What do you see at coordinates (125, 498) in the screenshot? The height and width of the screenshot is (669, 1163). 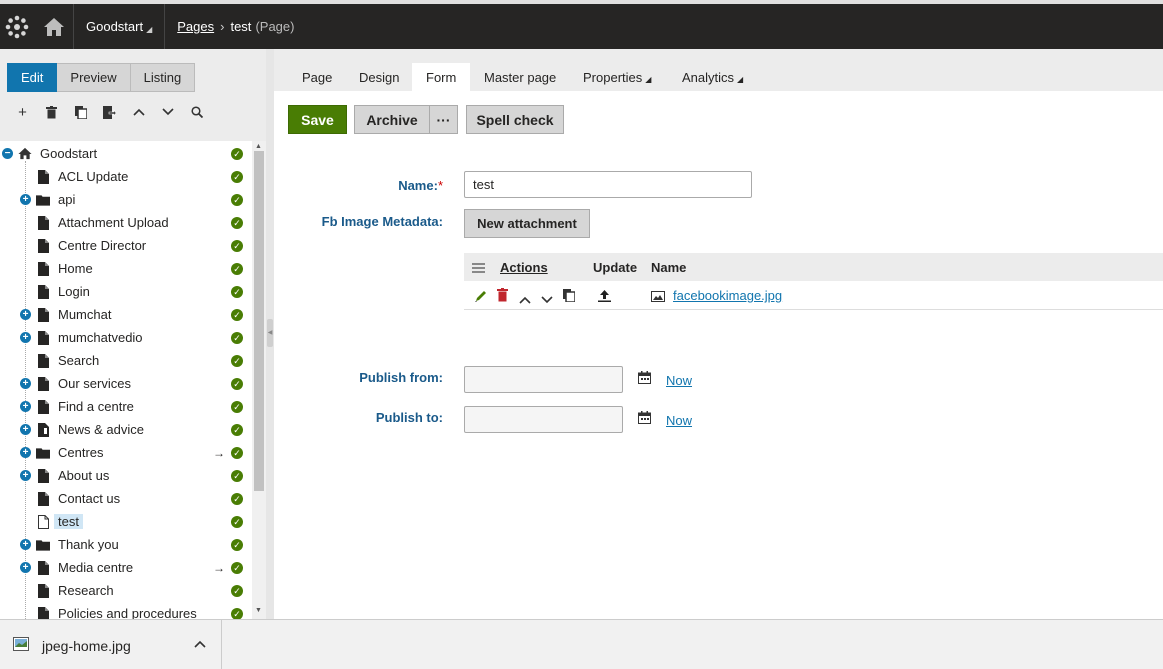 I see `tree-node-contact-us: Contact us ✓` at bounding box center [125, 498].